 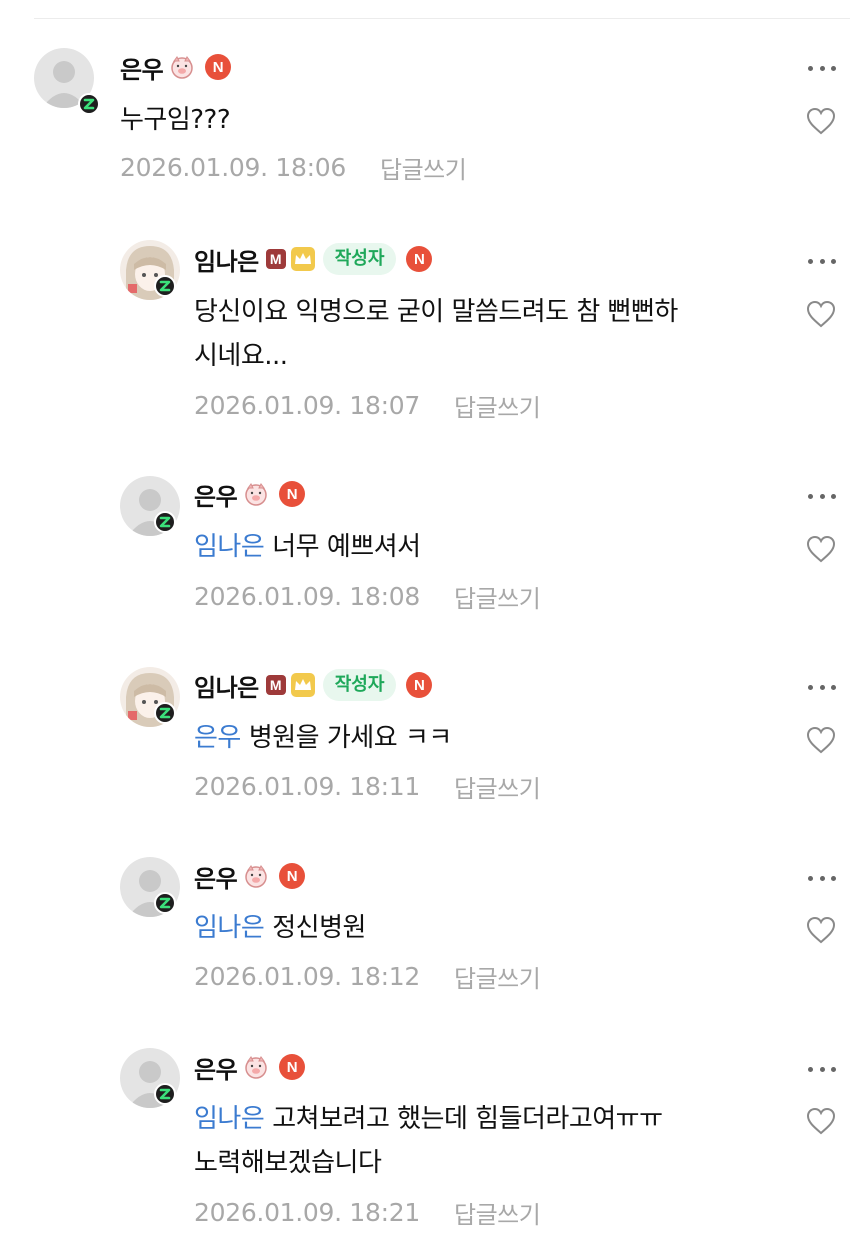 What do you see at coordinates (428, 1141) in the screenshot?
I see `comment-text: 임나은 고쳐보려고 했는데 힘들더라고여ㅠㅠ 노력해보겠습니다` at bounding box center [428, 1141].